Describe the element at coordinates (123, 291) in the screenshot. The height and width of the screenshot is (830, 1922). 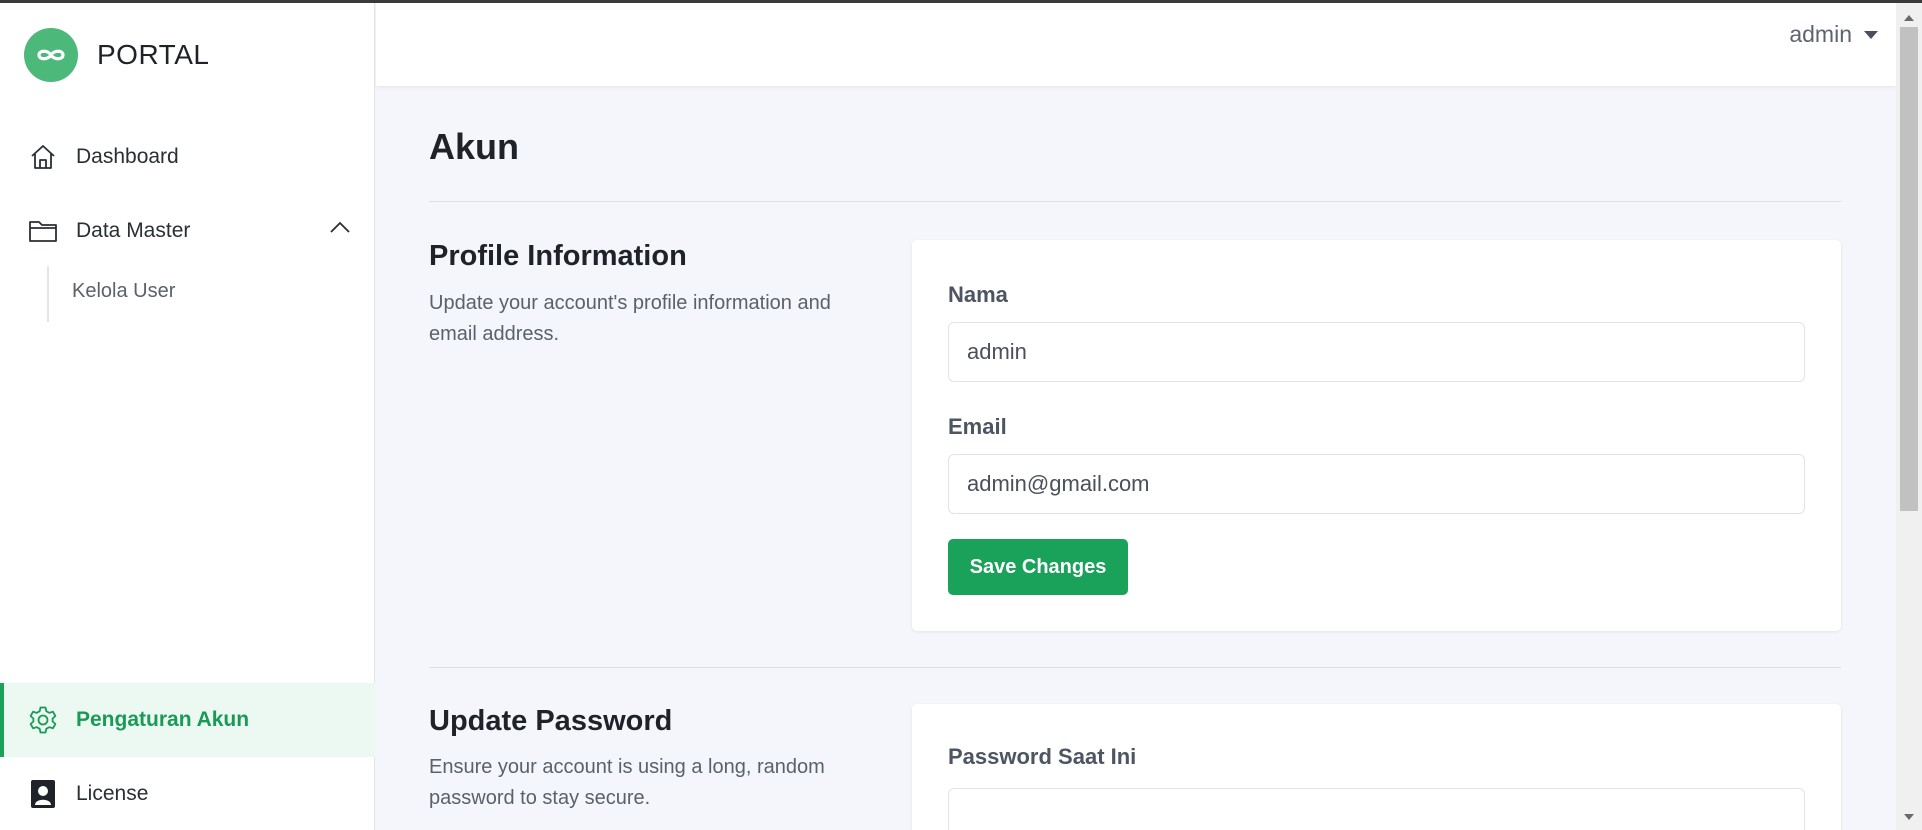
I see `sidebar-subitem-kelola-user: Kelola User` at that location.